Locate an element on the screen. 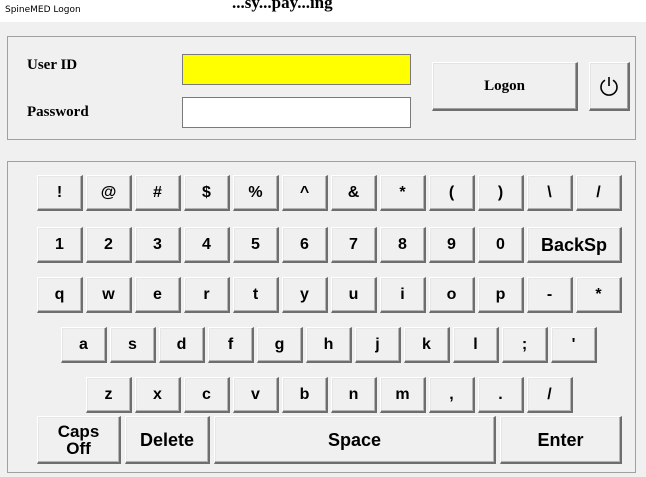 This screenshot has width=646, height=477. key-digit-2: 3 is located at coordinates (158, 245).